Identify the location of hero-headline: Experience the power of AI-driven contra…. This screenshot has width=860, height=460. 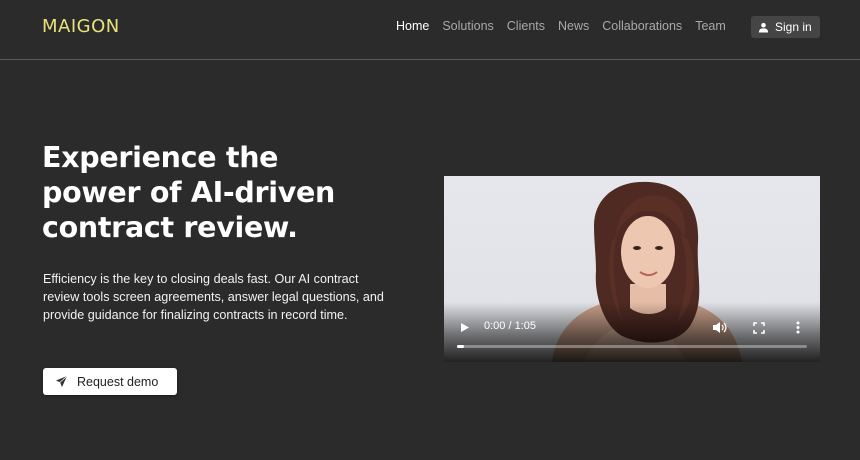
(212, 192).